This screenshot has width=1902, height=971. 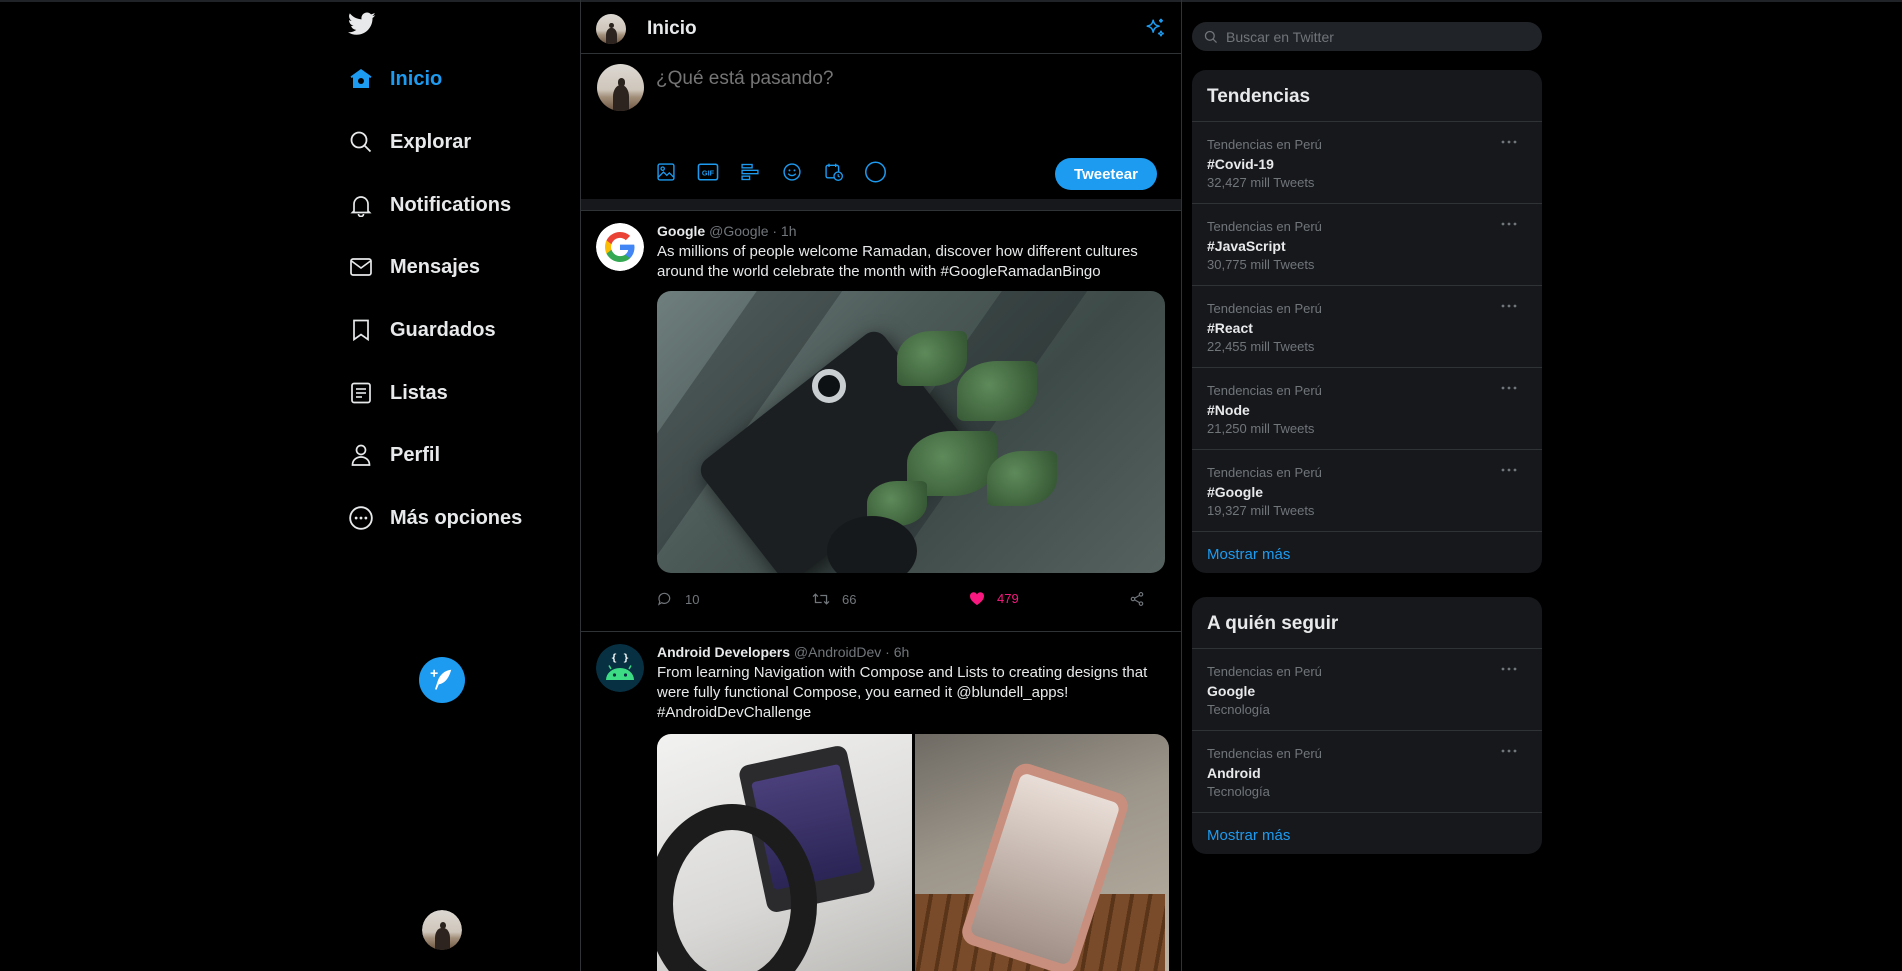 I want to click on author-handle: @AndroidDev · 6h, so click(x=851, y=652).